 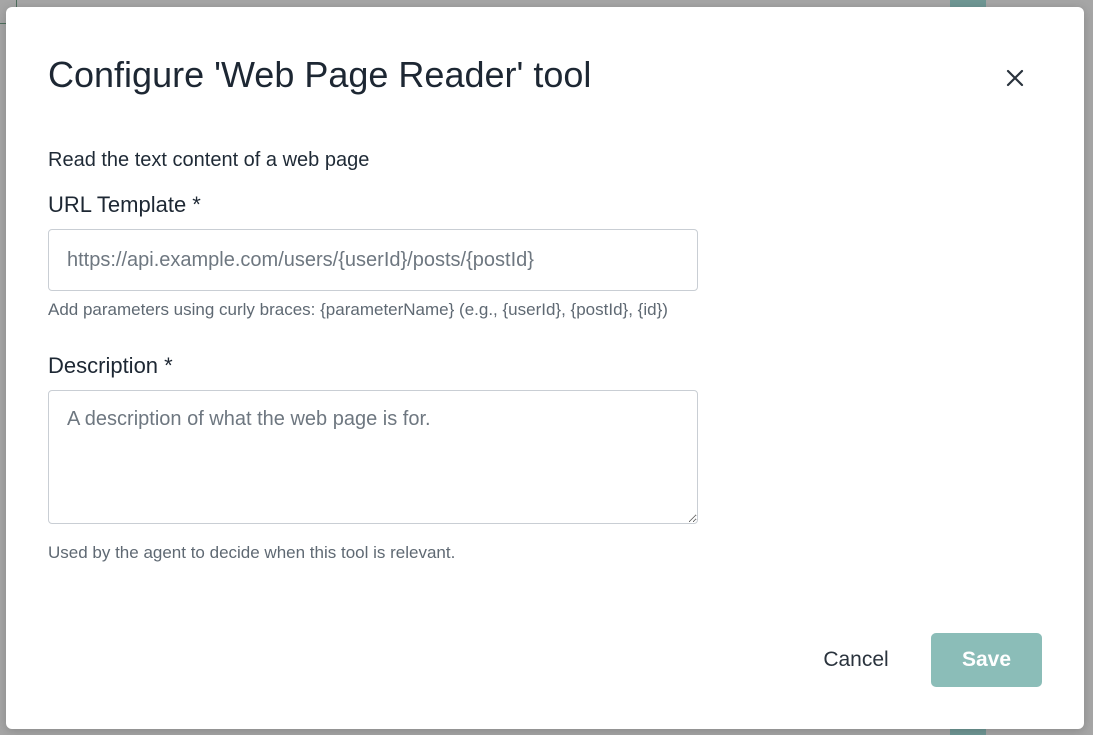 What do you see at coordinates (110, 365) in the screenshot?
I see `description-label: Description *` at bounding box center [110, 365].